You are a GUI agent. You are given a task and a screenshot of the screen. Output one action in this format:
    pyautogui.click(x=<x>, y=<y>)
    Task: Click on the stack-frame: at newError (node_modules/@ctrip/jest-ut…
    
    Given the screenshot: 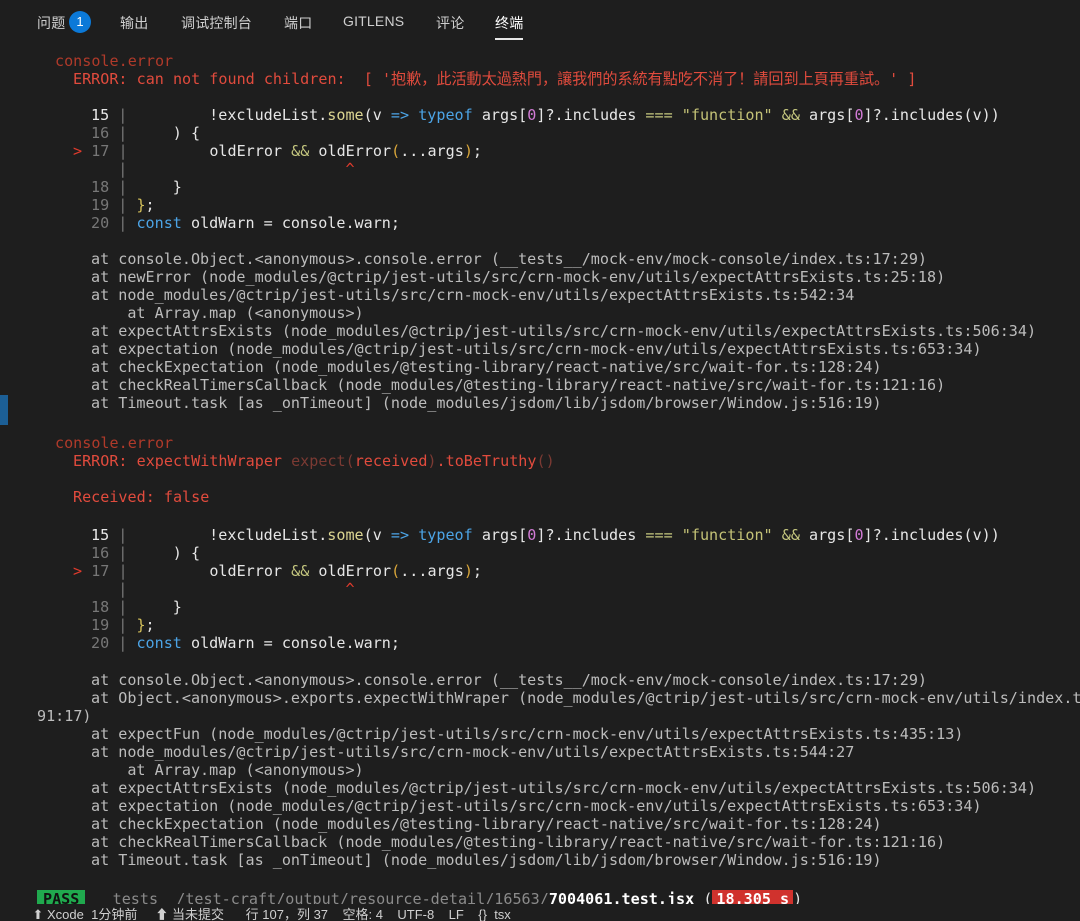 What is the action you would take?
    pyautogui.click(x=518, y=277)
    